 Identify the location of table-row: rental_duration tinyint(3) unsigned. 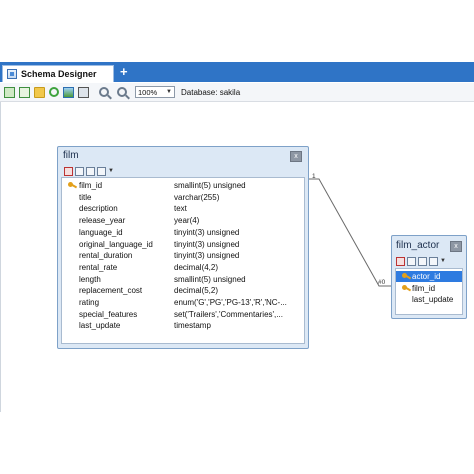
(183, 255).